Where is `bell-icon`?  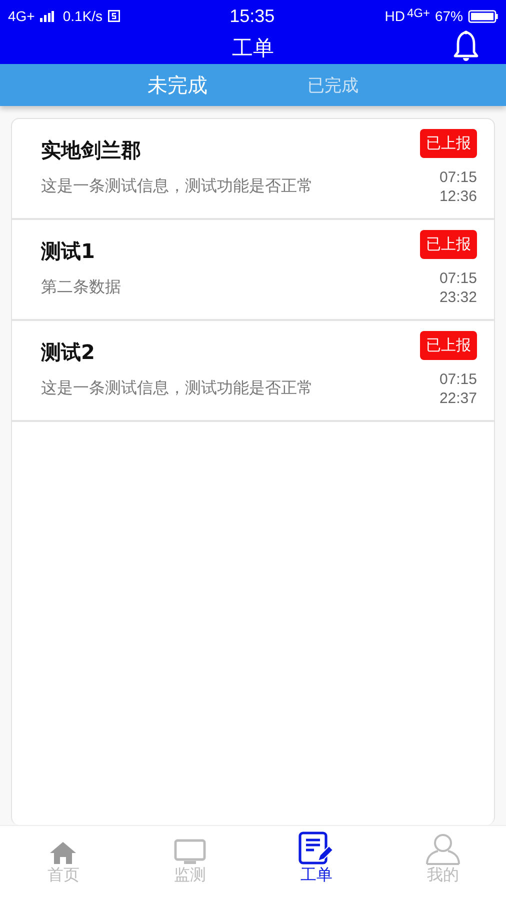 bell-icon is located at coordinates (466, 46).